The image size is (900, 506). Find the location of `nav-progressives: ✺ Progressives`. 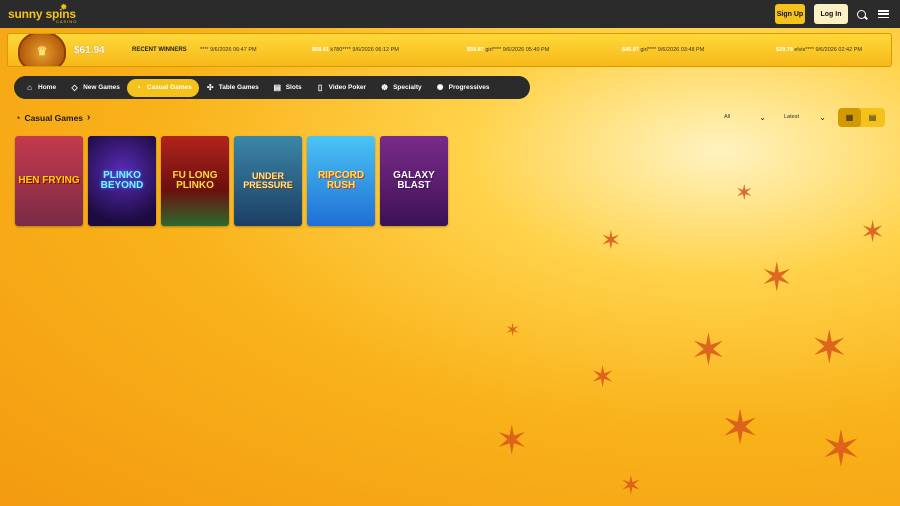

nav-progressives: ✺ Progressives is located at coordinates (463, 88).